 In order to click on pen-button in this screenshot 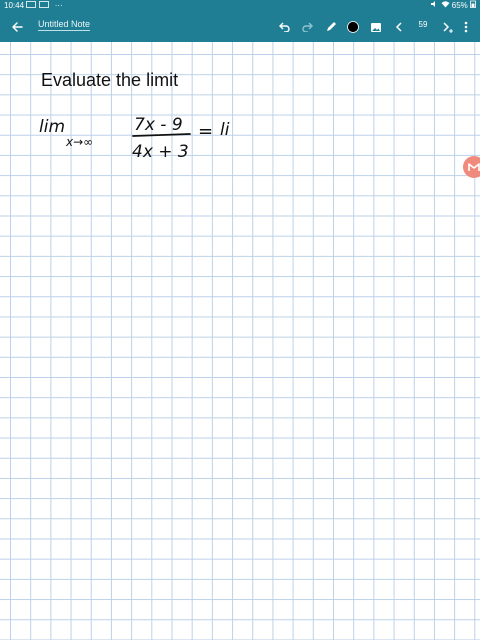, I will do `click(331, 27)`.